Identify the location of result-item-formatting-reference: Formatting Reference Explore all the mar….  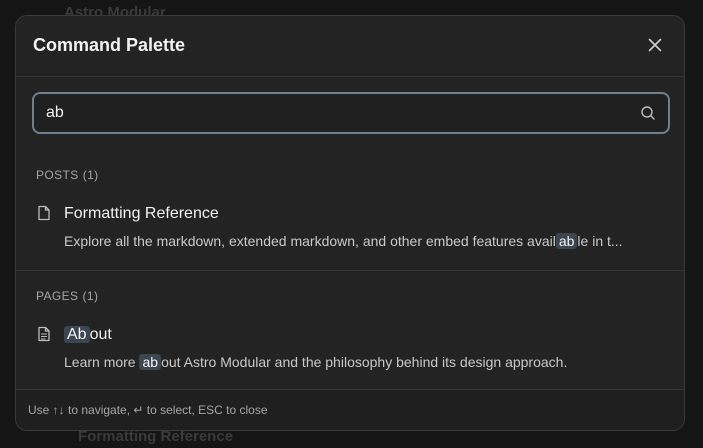
(350, 236).